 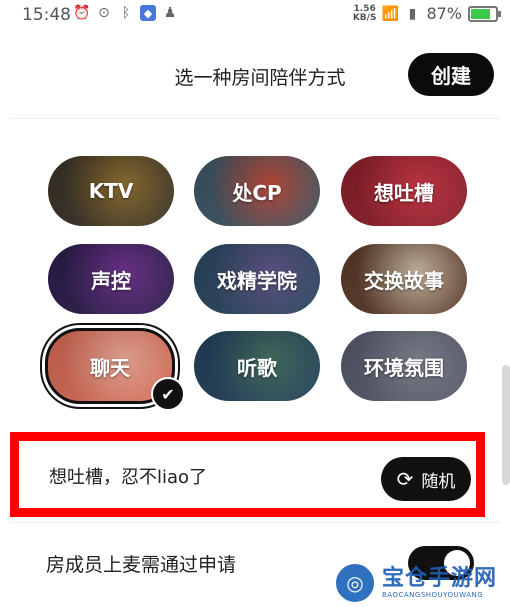 I want to click on tile-label: KTV, so click(x=111, y=191).